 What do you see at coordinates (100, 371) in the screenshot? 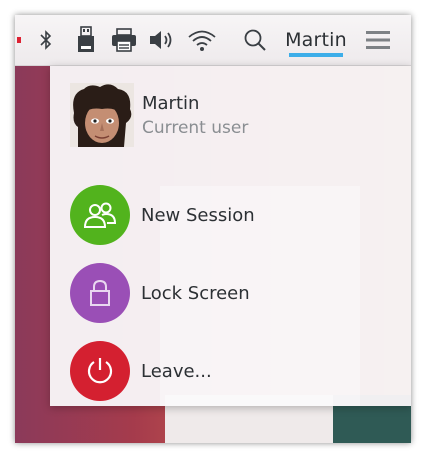
I see `power-icon` at bounding box center [100, 371].